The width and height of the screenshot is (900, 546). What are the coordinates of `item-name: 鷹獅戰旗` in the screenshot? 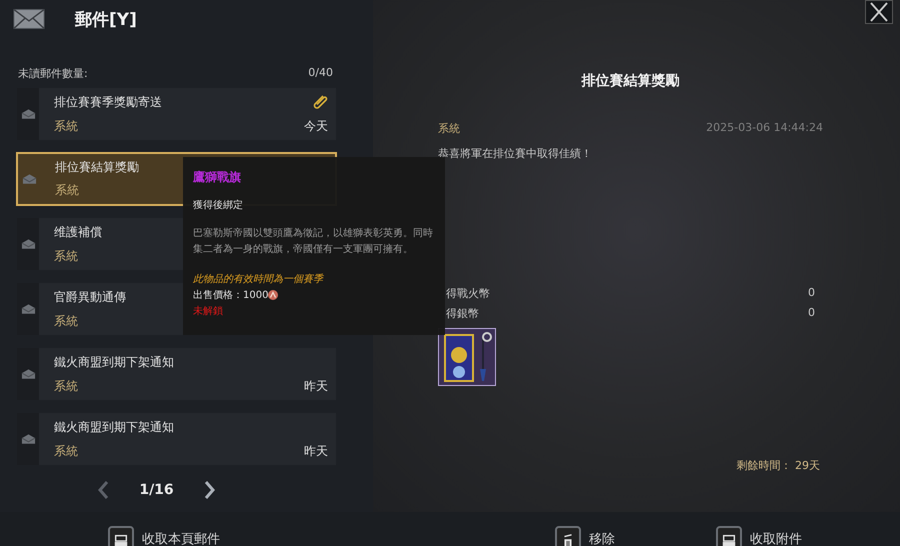 It's located at (217, 177).